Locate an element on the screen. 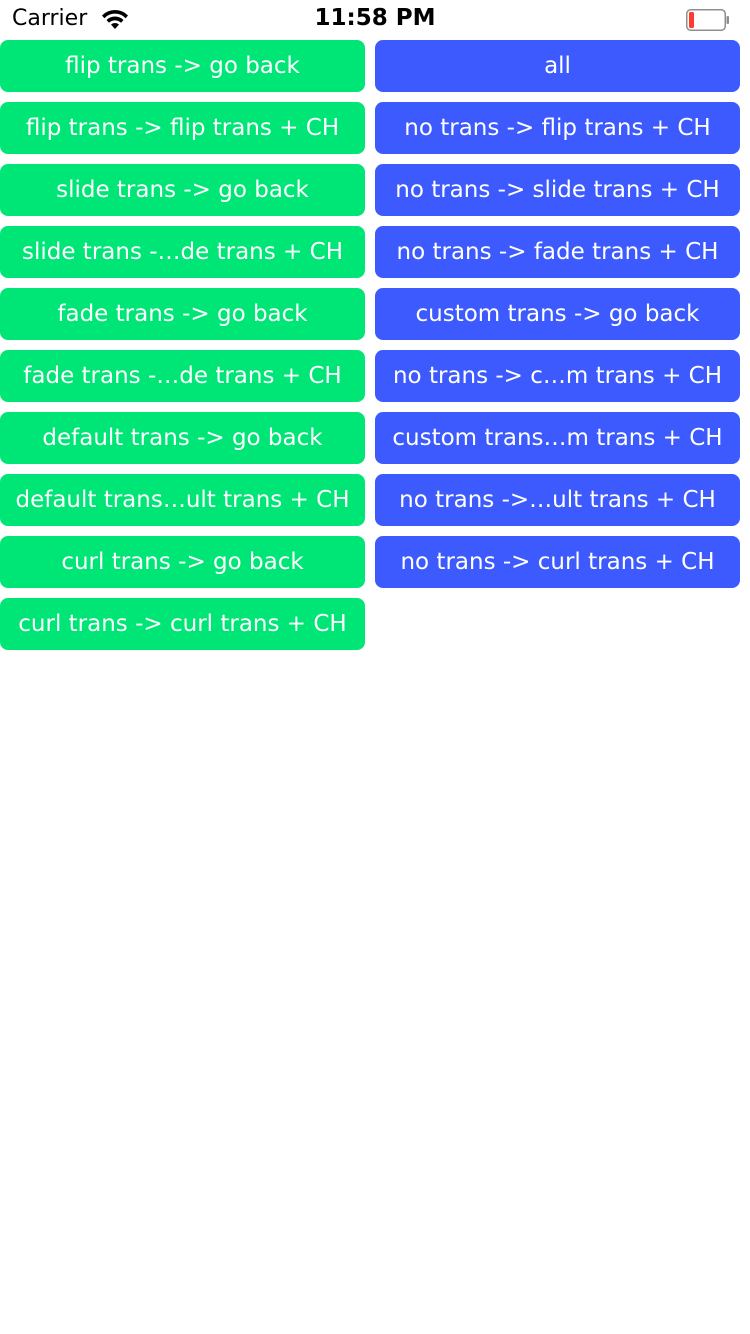 The image size is (750, 1334). left-button-9-curl-trans-go-back: curl trans -> go back is located at coordinates (182, 562).